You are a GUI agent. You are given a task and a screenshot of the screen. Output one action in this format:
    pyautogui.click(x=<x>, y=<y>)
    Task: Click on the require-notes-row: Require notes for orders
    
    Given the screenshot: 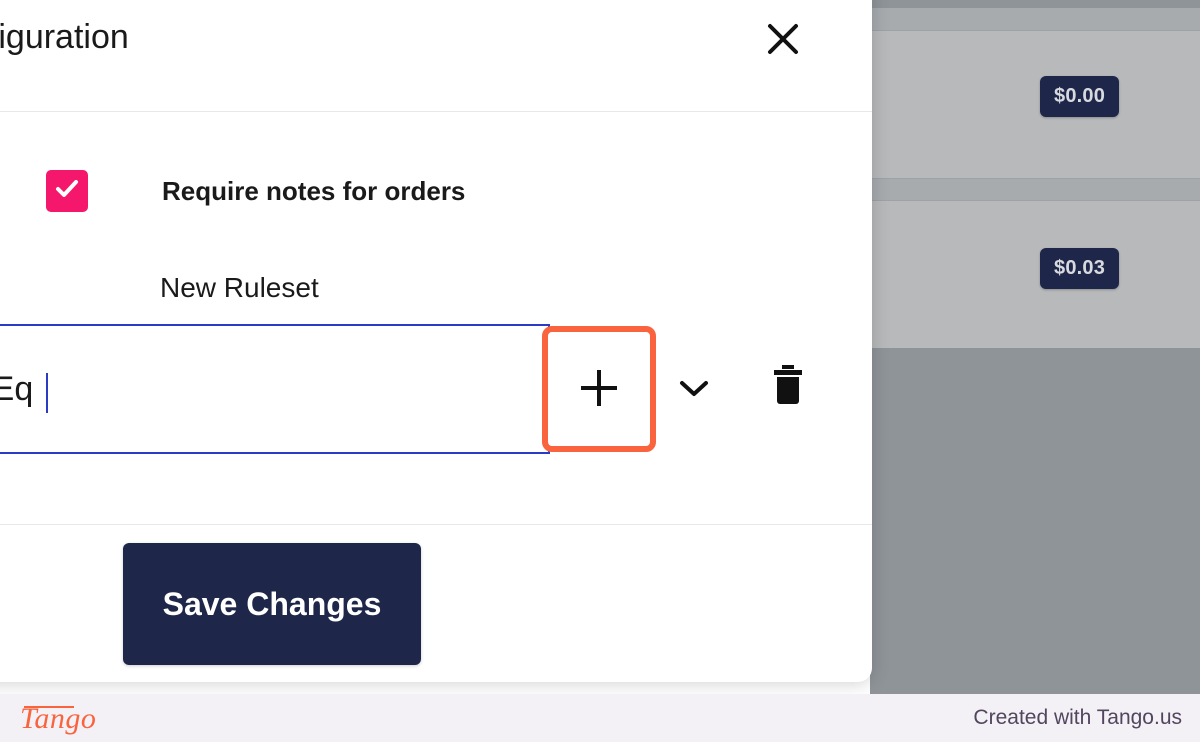 What is the action you would take?
    pyautogui.click(x=232, y=191)
    